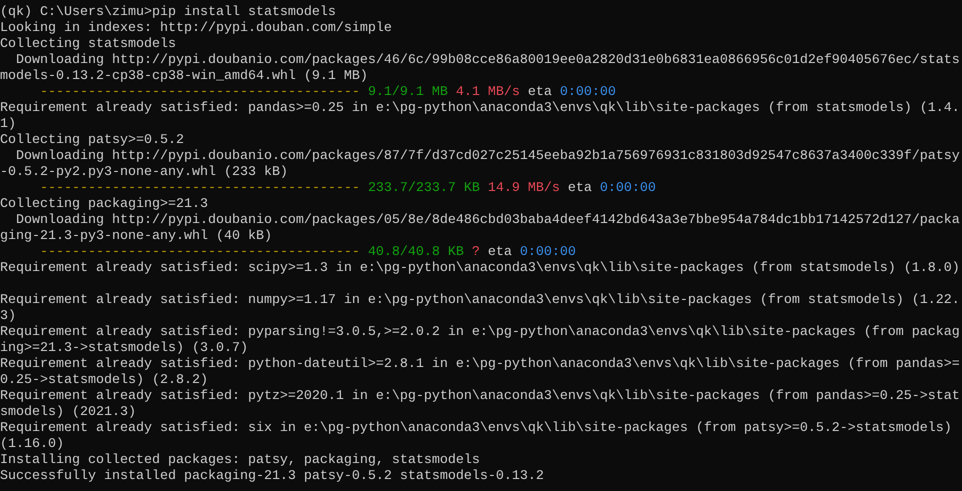 The image size is (962, 491). I want to click on download-speed: 4.1 MB/s, so click(488, 93).